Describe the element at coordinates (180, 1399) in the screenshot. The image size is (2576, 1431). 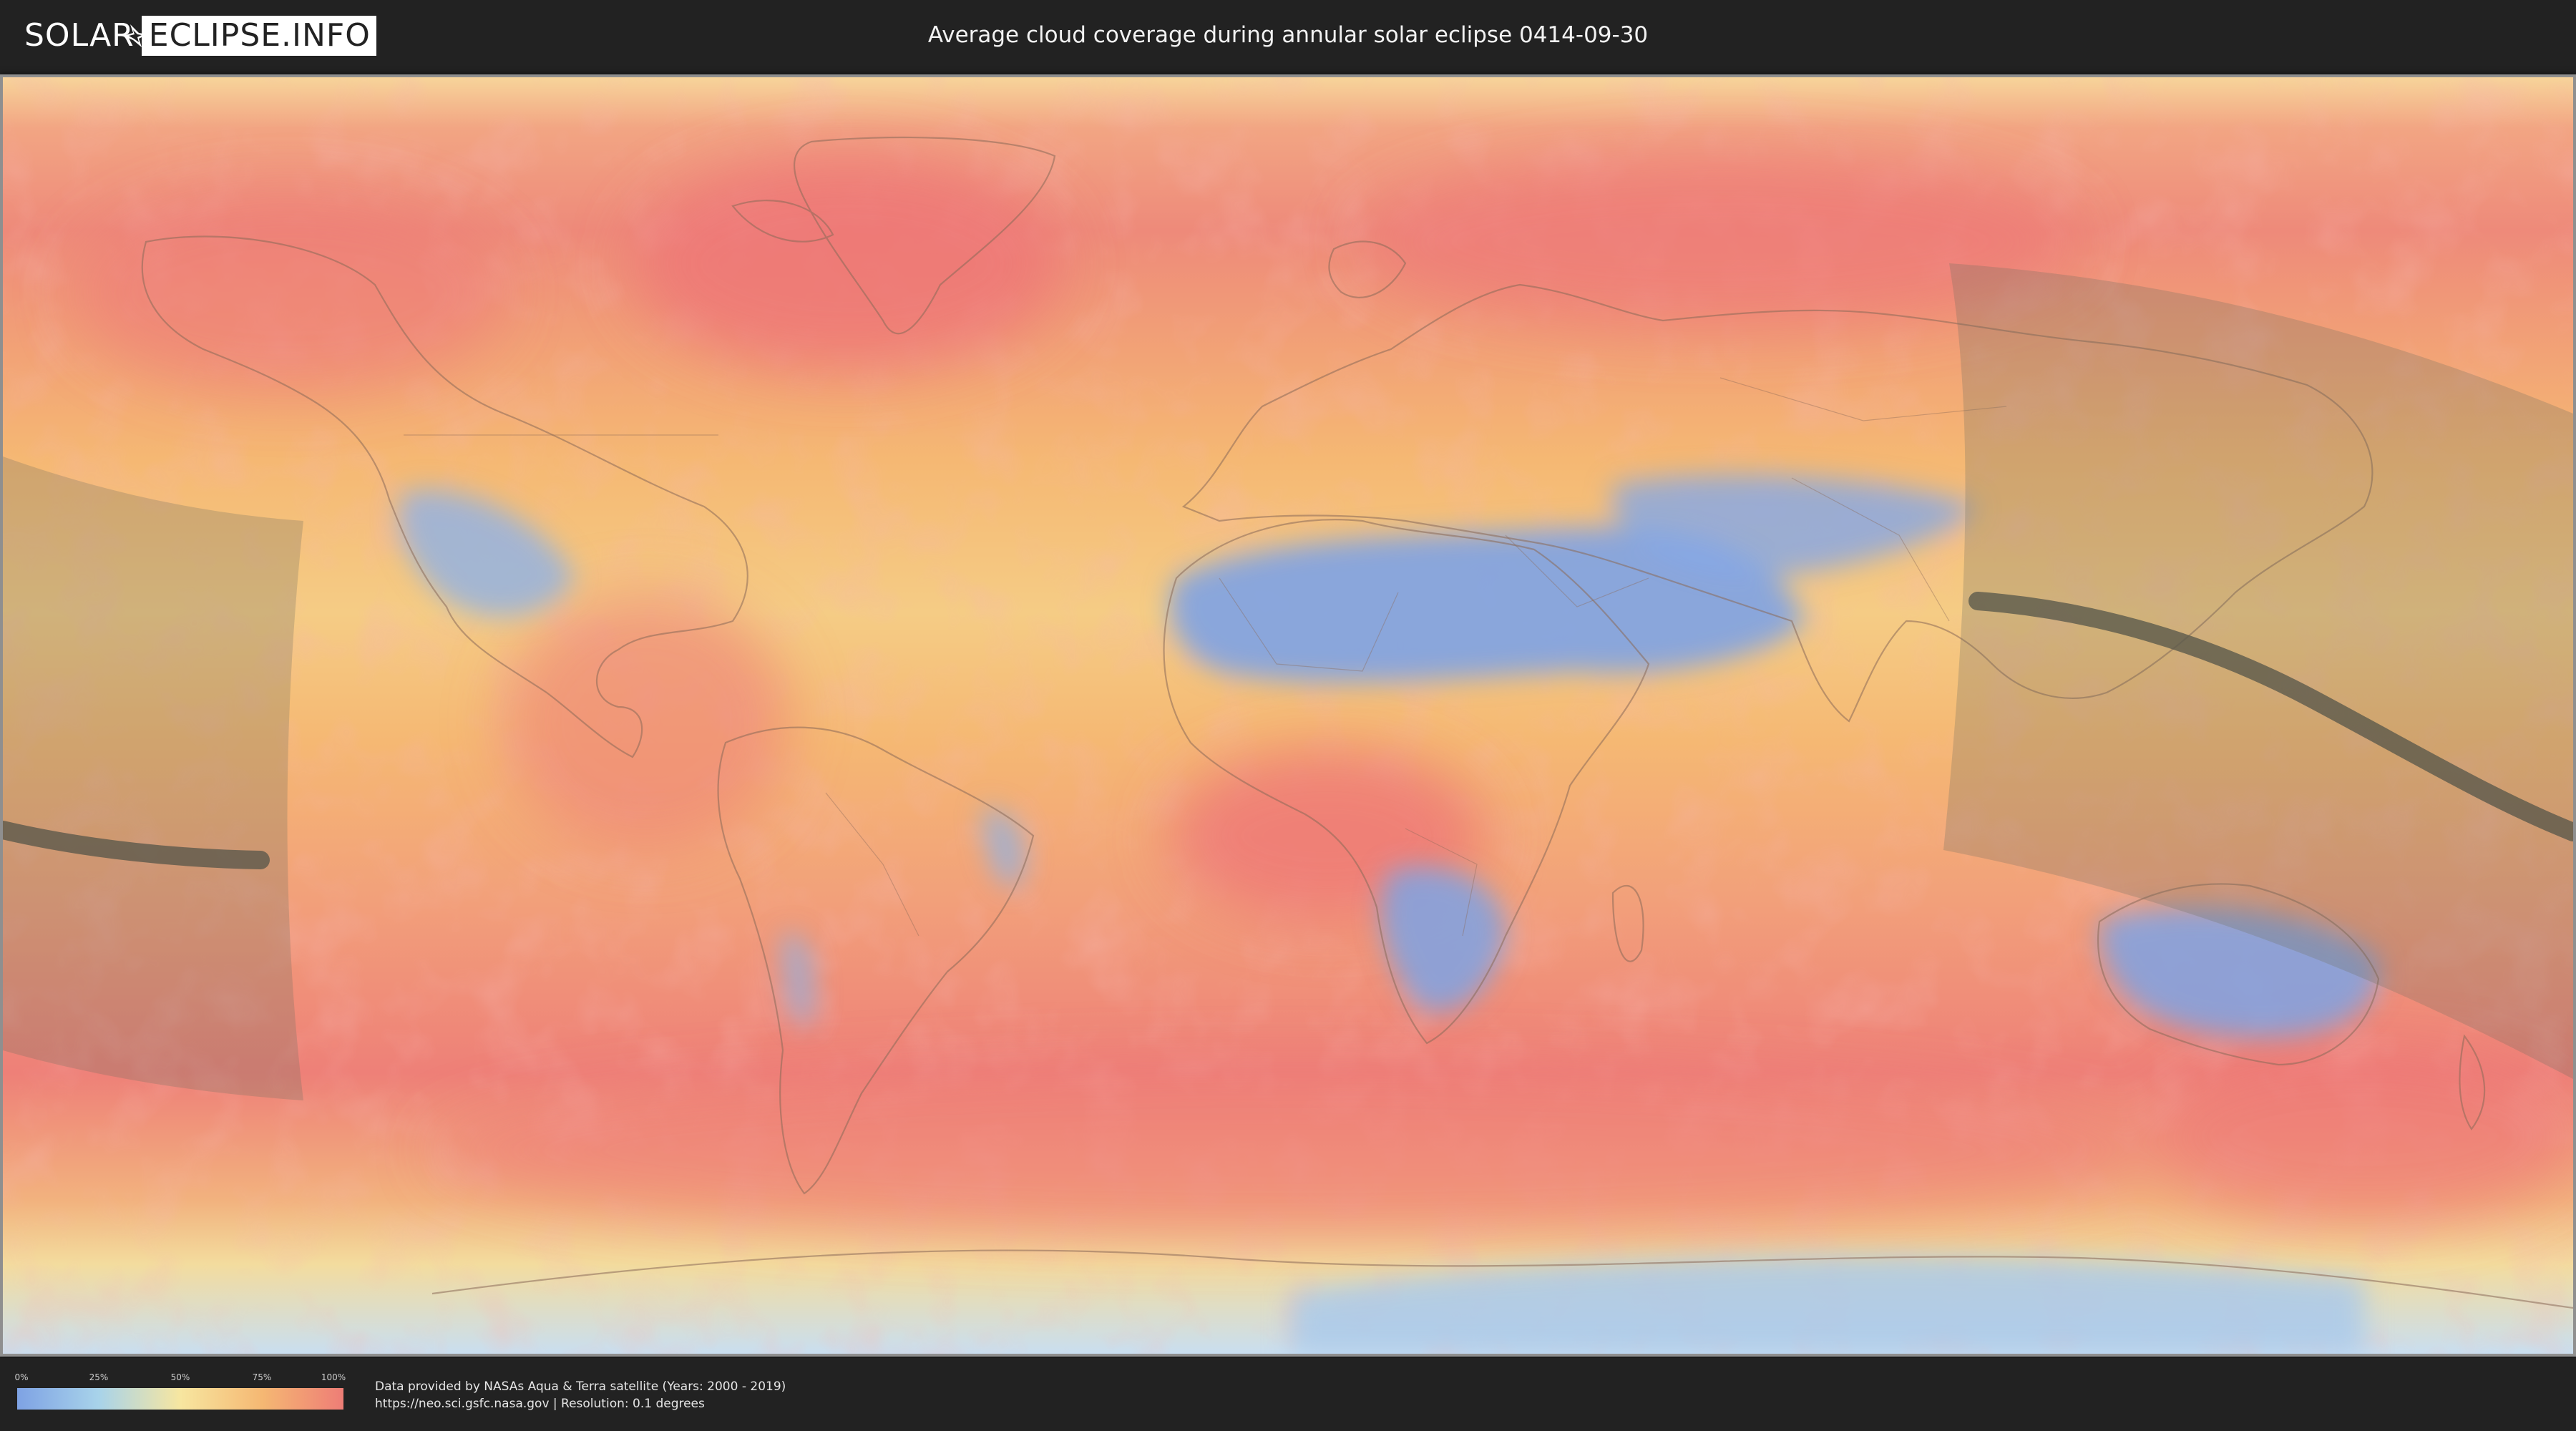
I see `legend-color-bar` at that location.